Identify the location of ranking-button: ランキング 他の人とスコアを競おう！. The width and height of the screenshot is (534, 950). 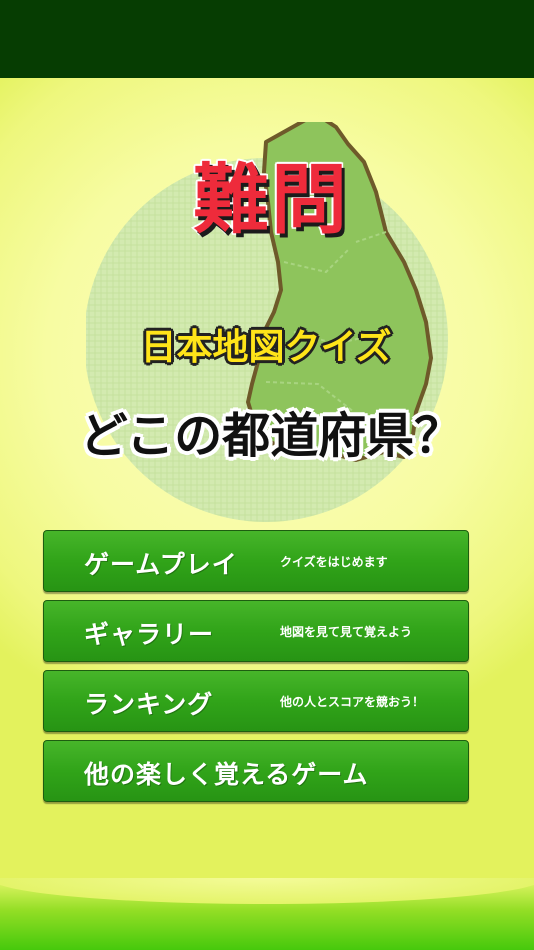
(256, 701).